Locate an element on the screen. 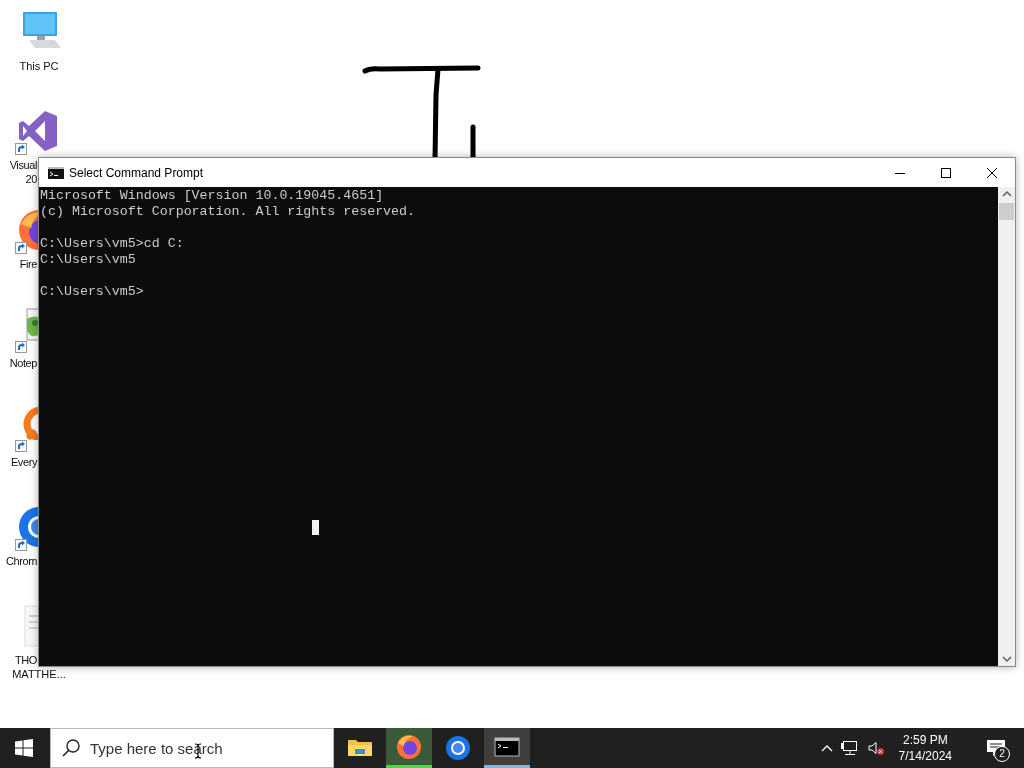  windows-logo-icon is located at coordinates (24, 748).